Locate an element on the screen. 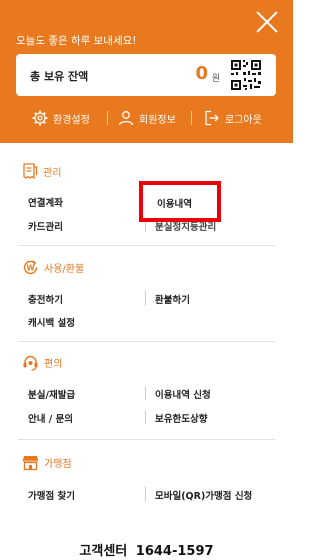 The height and width of the screenshot is (560, 320). logout-button: 로그아웃 is located at coordinates (233, 118).